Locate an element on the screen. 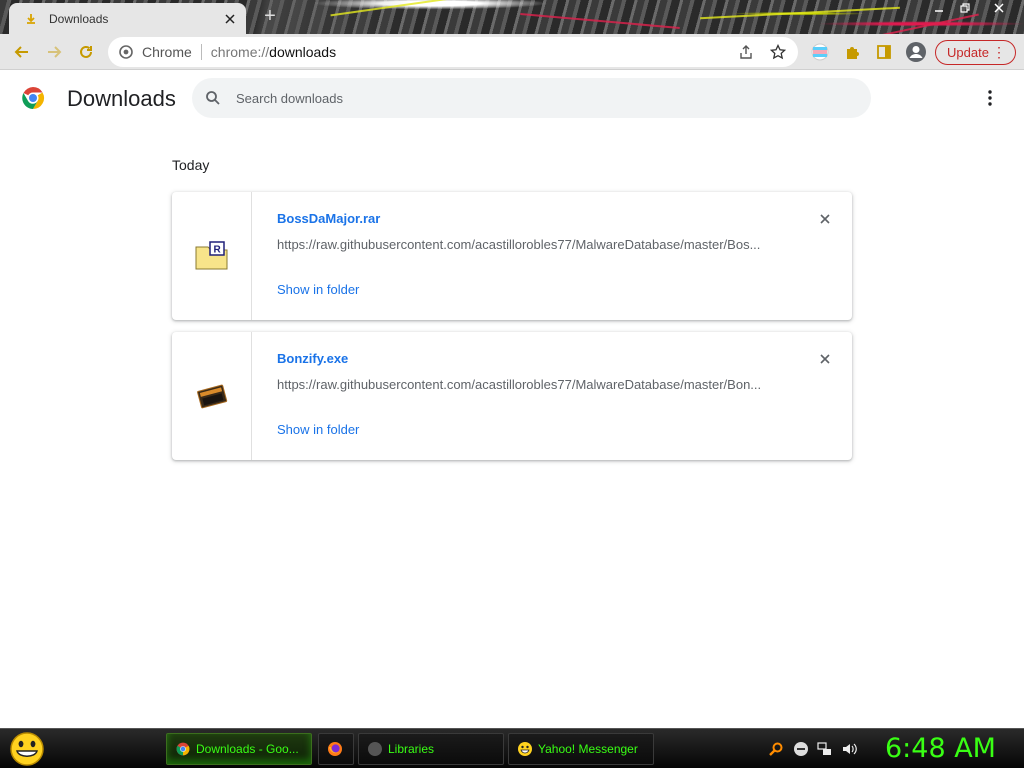  title-bar: Downloads + is located at coordinates (512, 17).